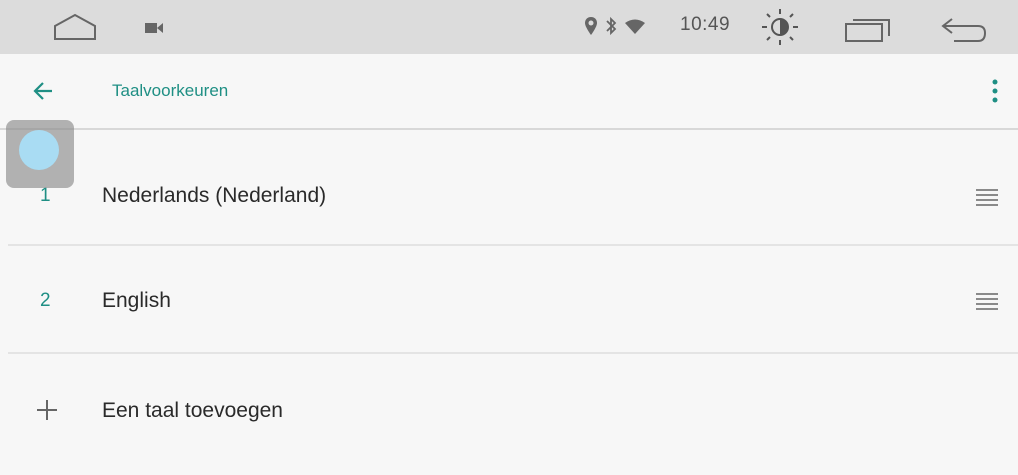  I want to click on touch-point, so click(39, 150).